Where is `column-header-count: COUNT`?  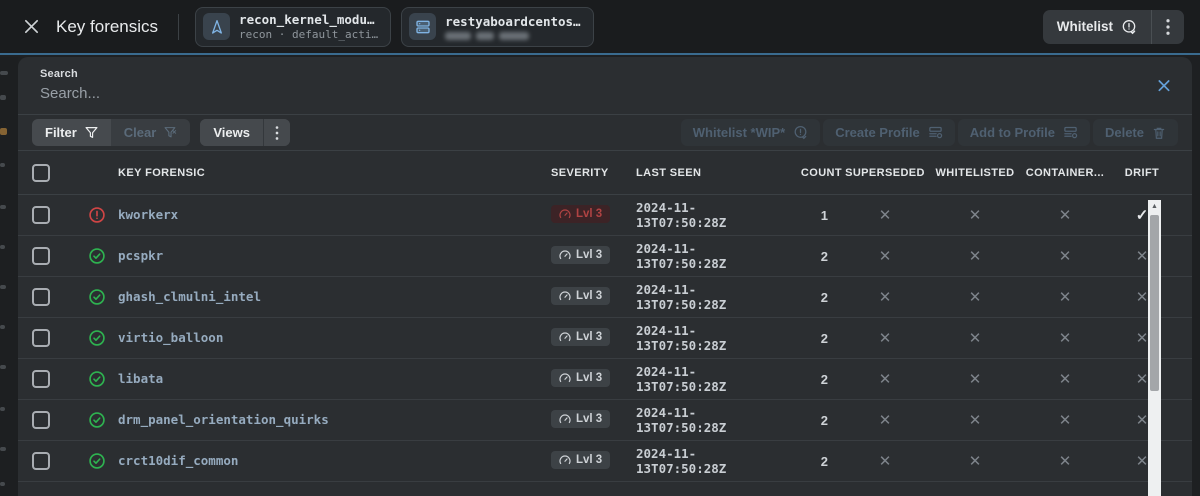 column-header-count: COUNT is located at coordinates (810, 173).